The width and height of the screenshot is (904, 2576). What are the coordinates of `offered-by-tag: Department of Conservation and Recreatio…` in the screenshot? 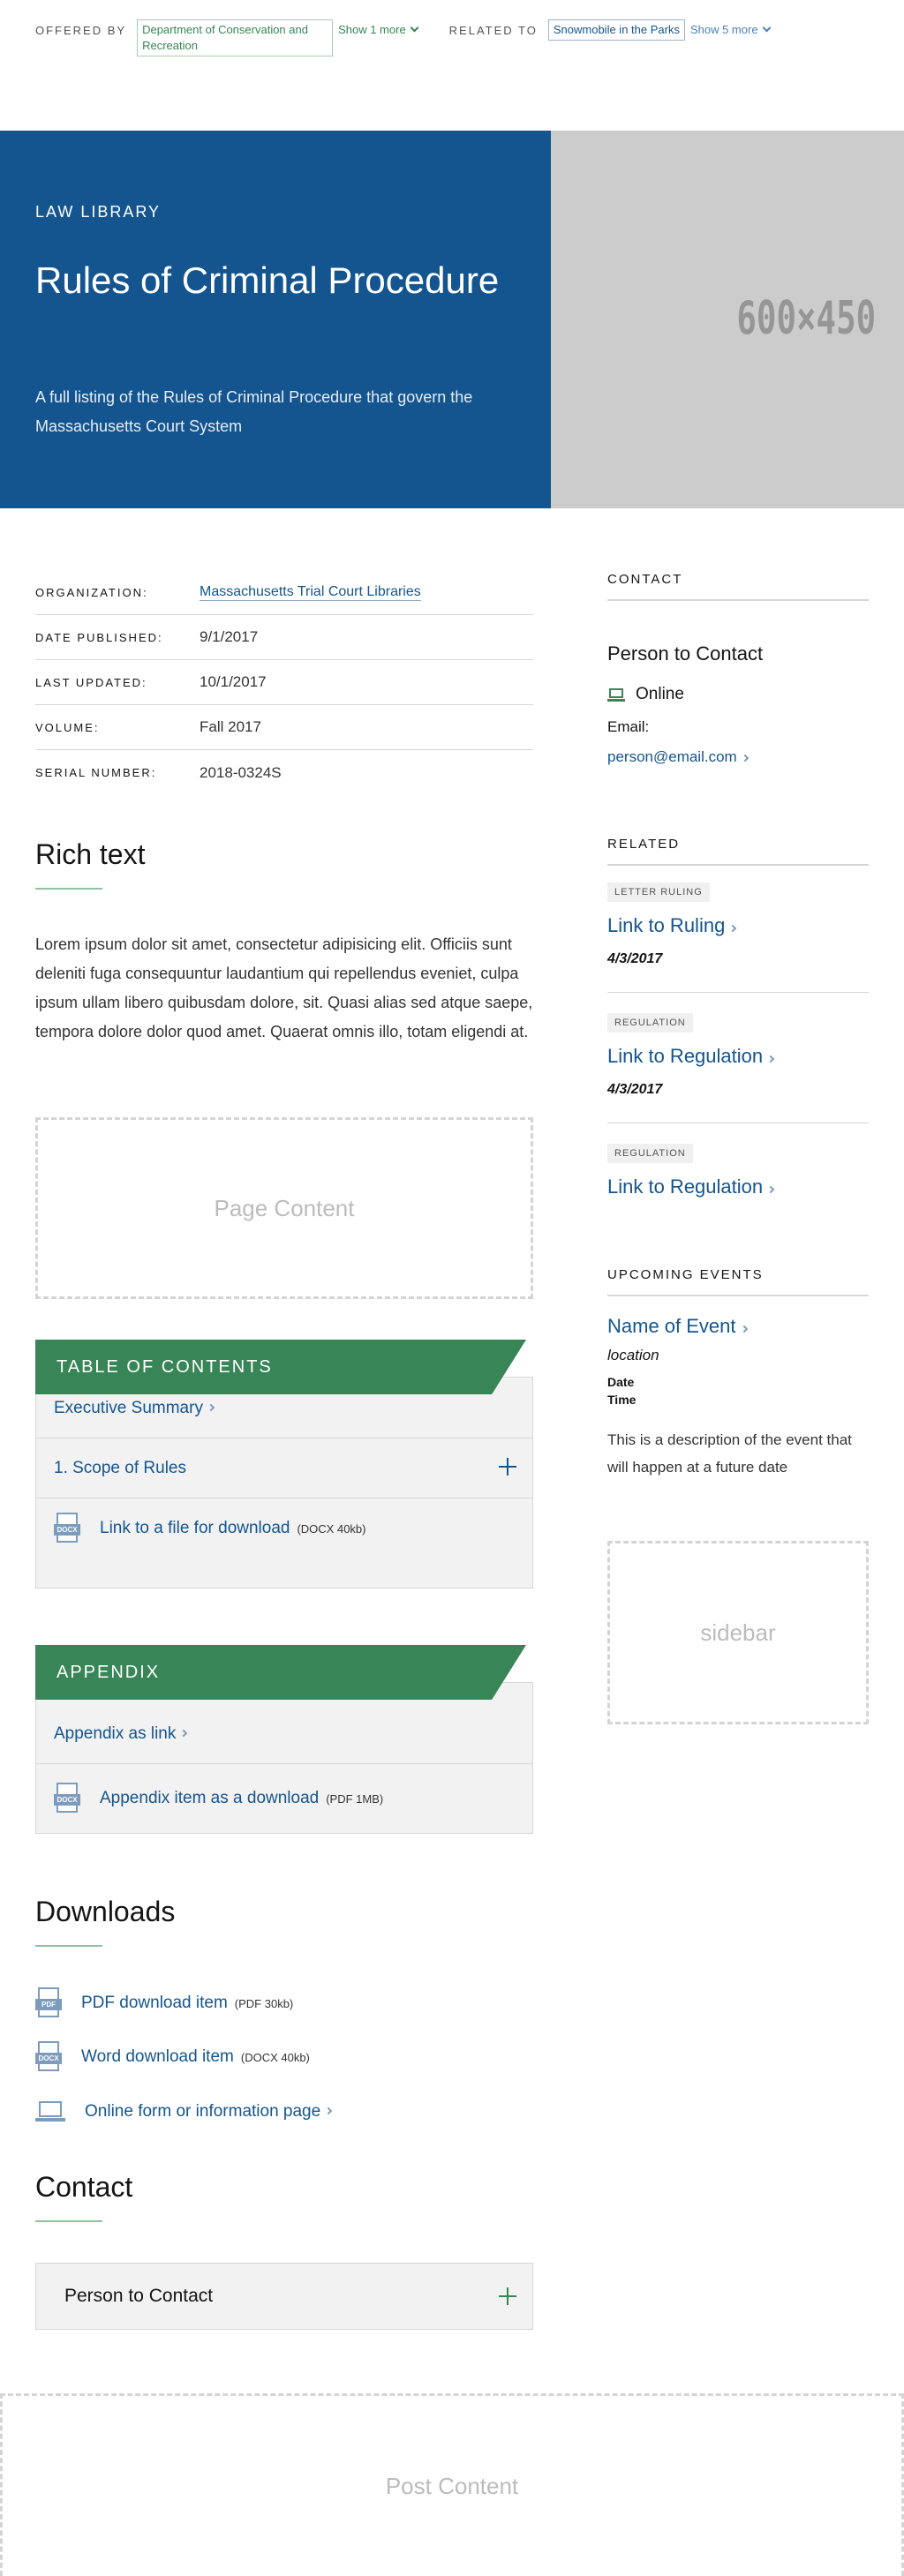 It's located at (235, 37).